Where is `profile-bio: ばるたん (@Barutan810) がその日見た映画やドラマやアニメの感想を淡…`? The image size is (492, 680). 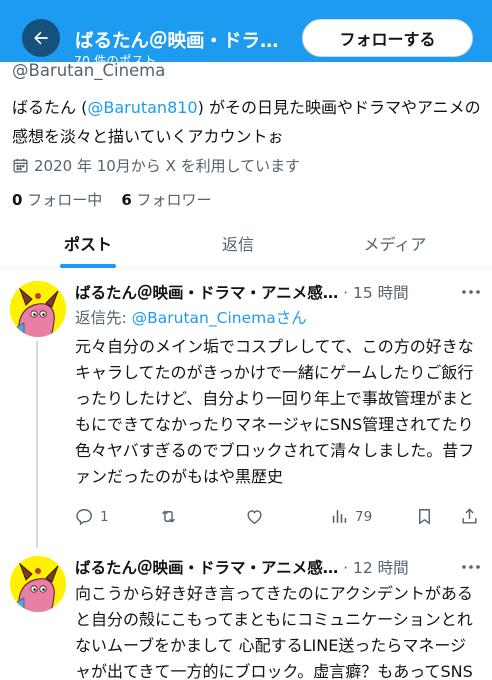
profile-bio: ばるたん (@Barutan810) がその日見た映画やドラマやアニメの感想を淡… is located at coordinates (247, 122).